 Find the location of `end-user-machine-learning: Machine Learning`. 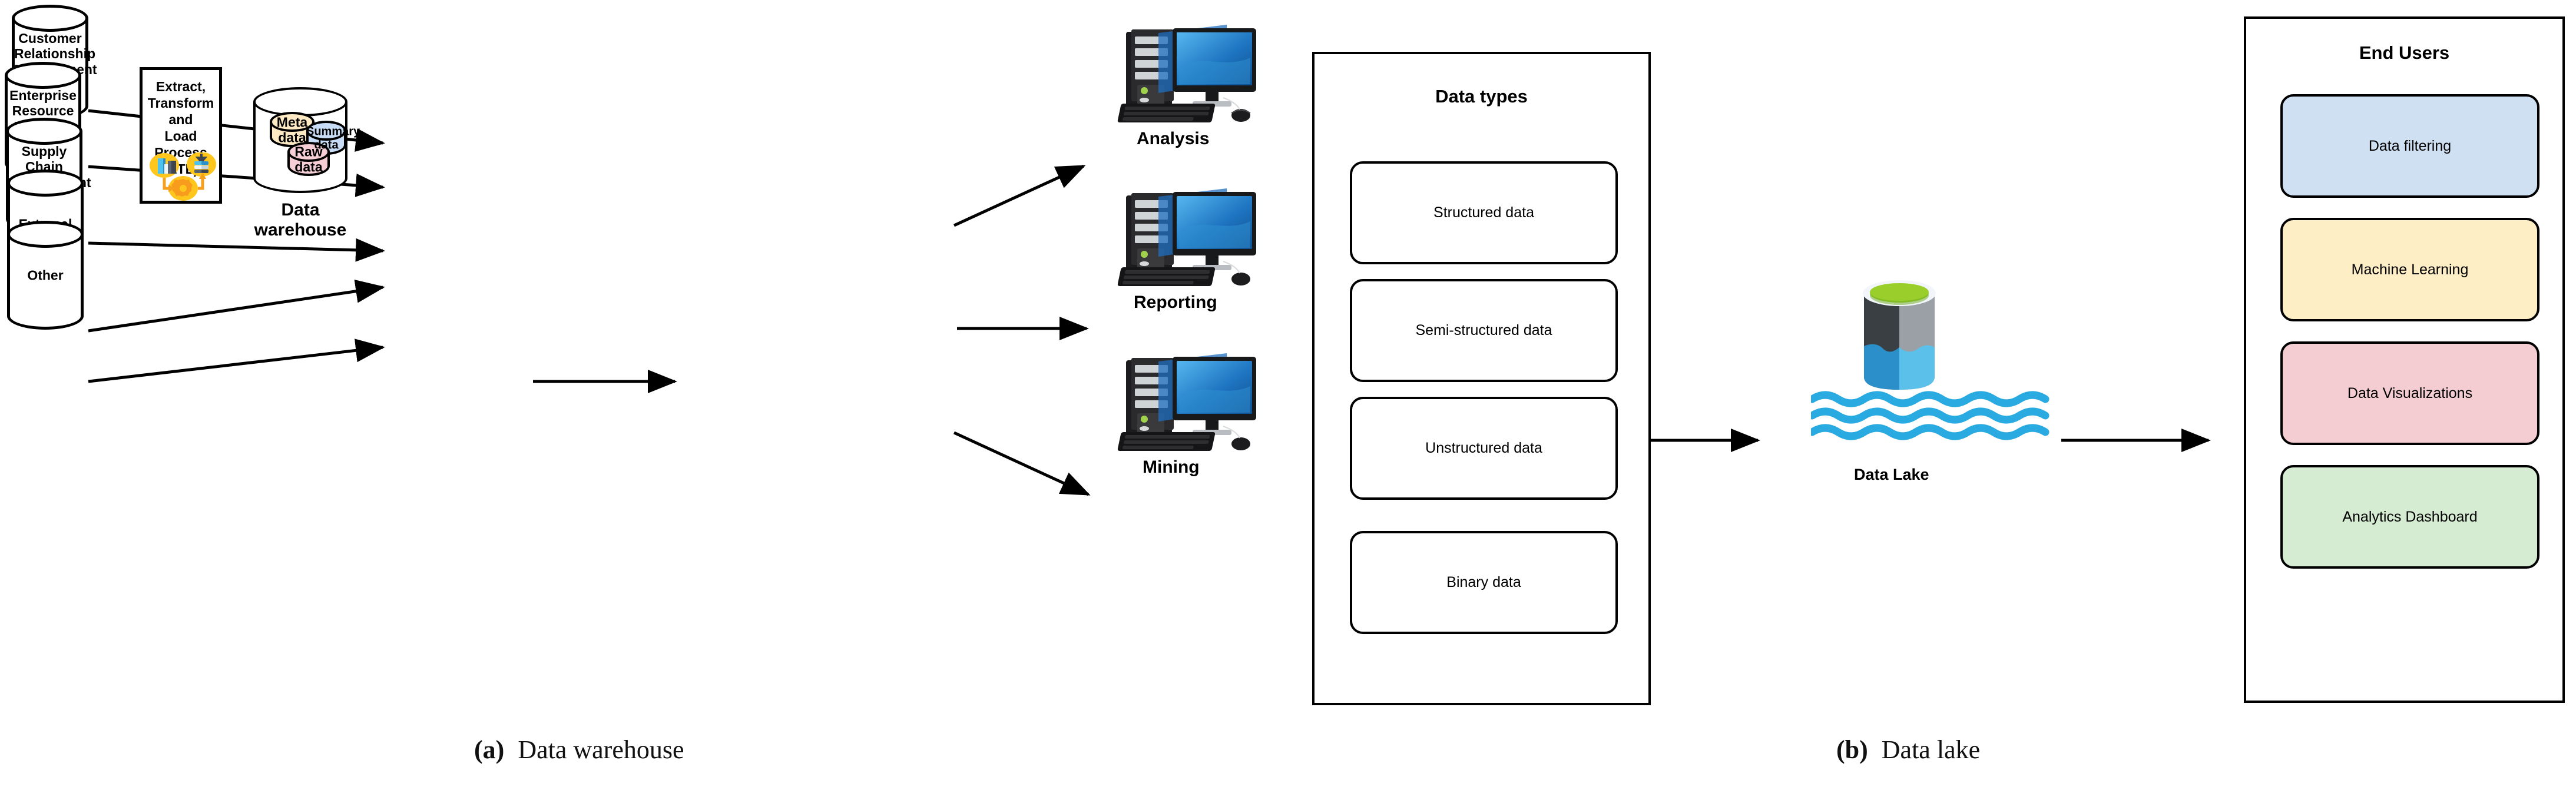

end-user-machine-learning: Machine Learning is located at coordinates (2409, 269).